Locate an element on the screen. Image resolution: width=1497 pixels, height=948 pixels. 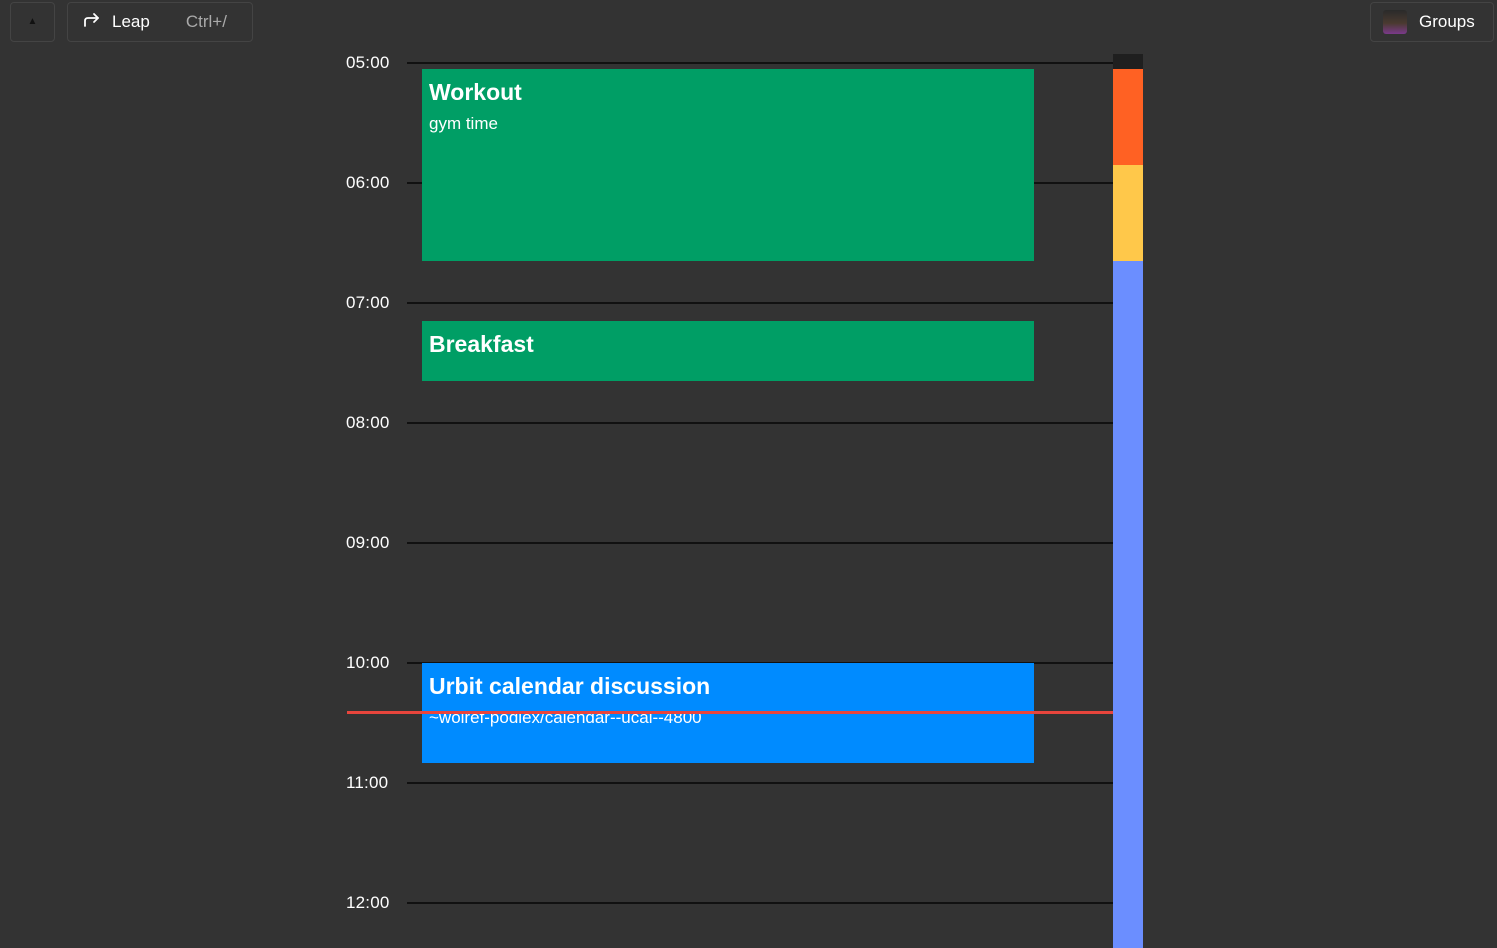
event-title: Breakfast is located at coordinates (481, 344).